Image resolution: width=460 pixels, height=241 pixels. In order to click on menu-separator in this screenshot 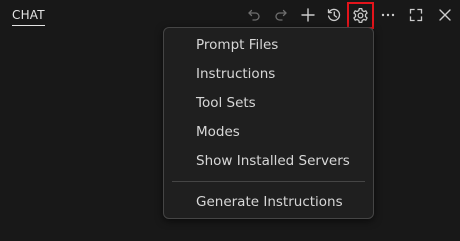, I will do `click(268, 181)`.